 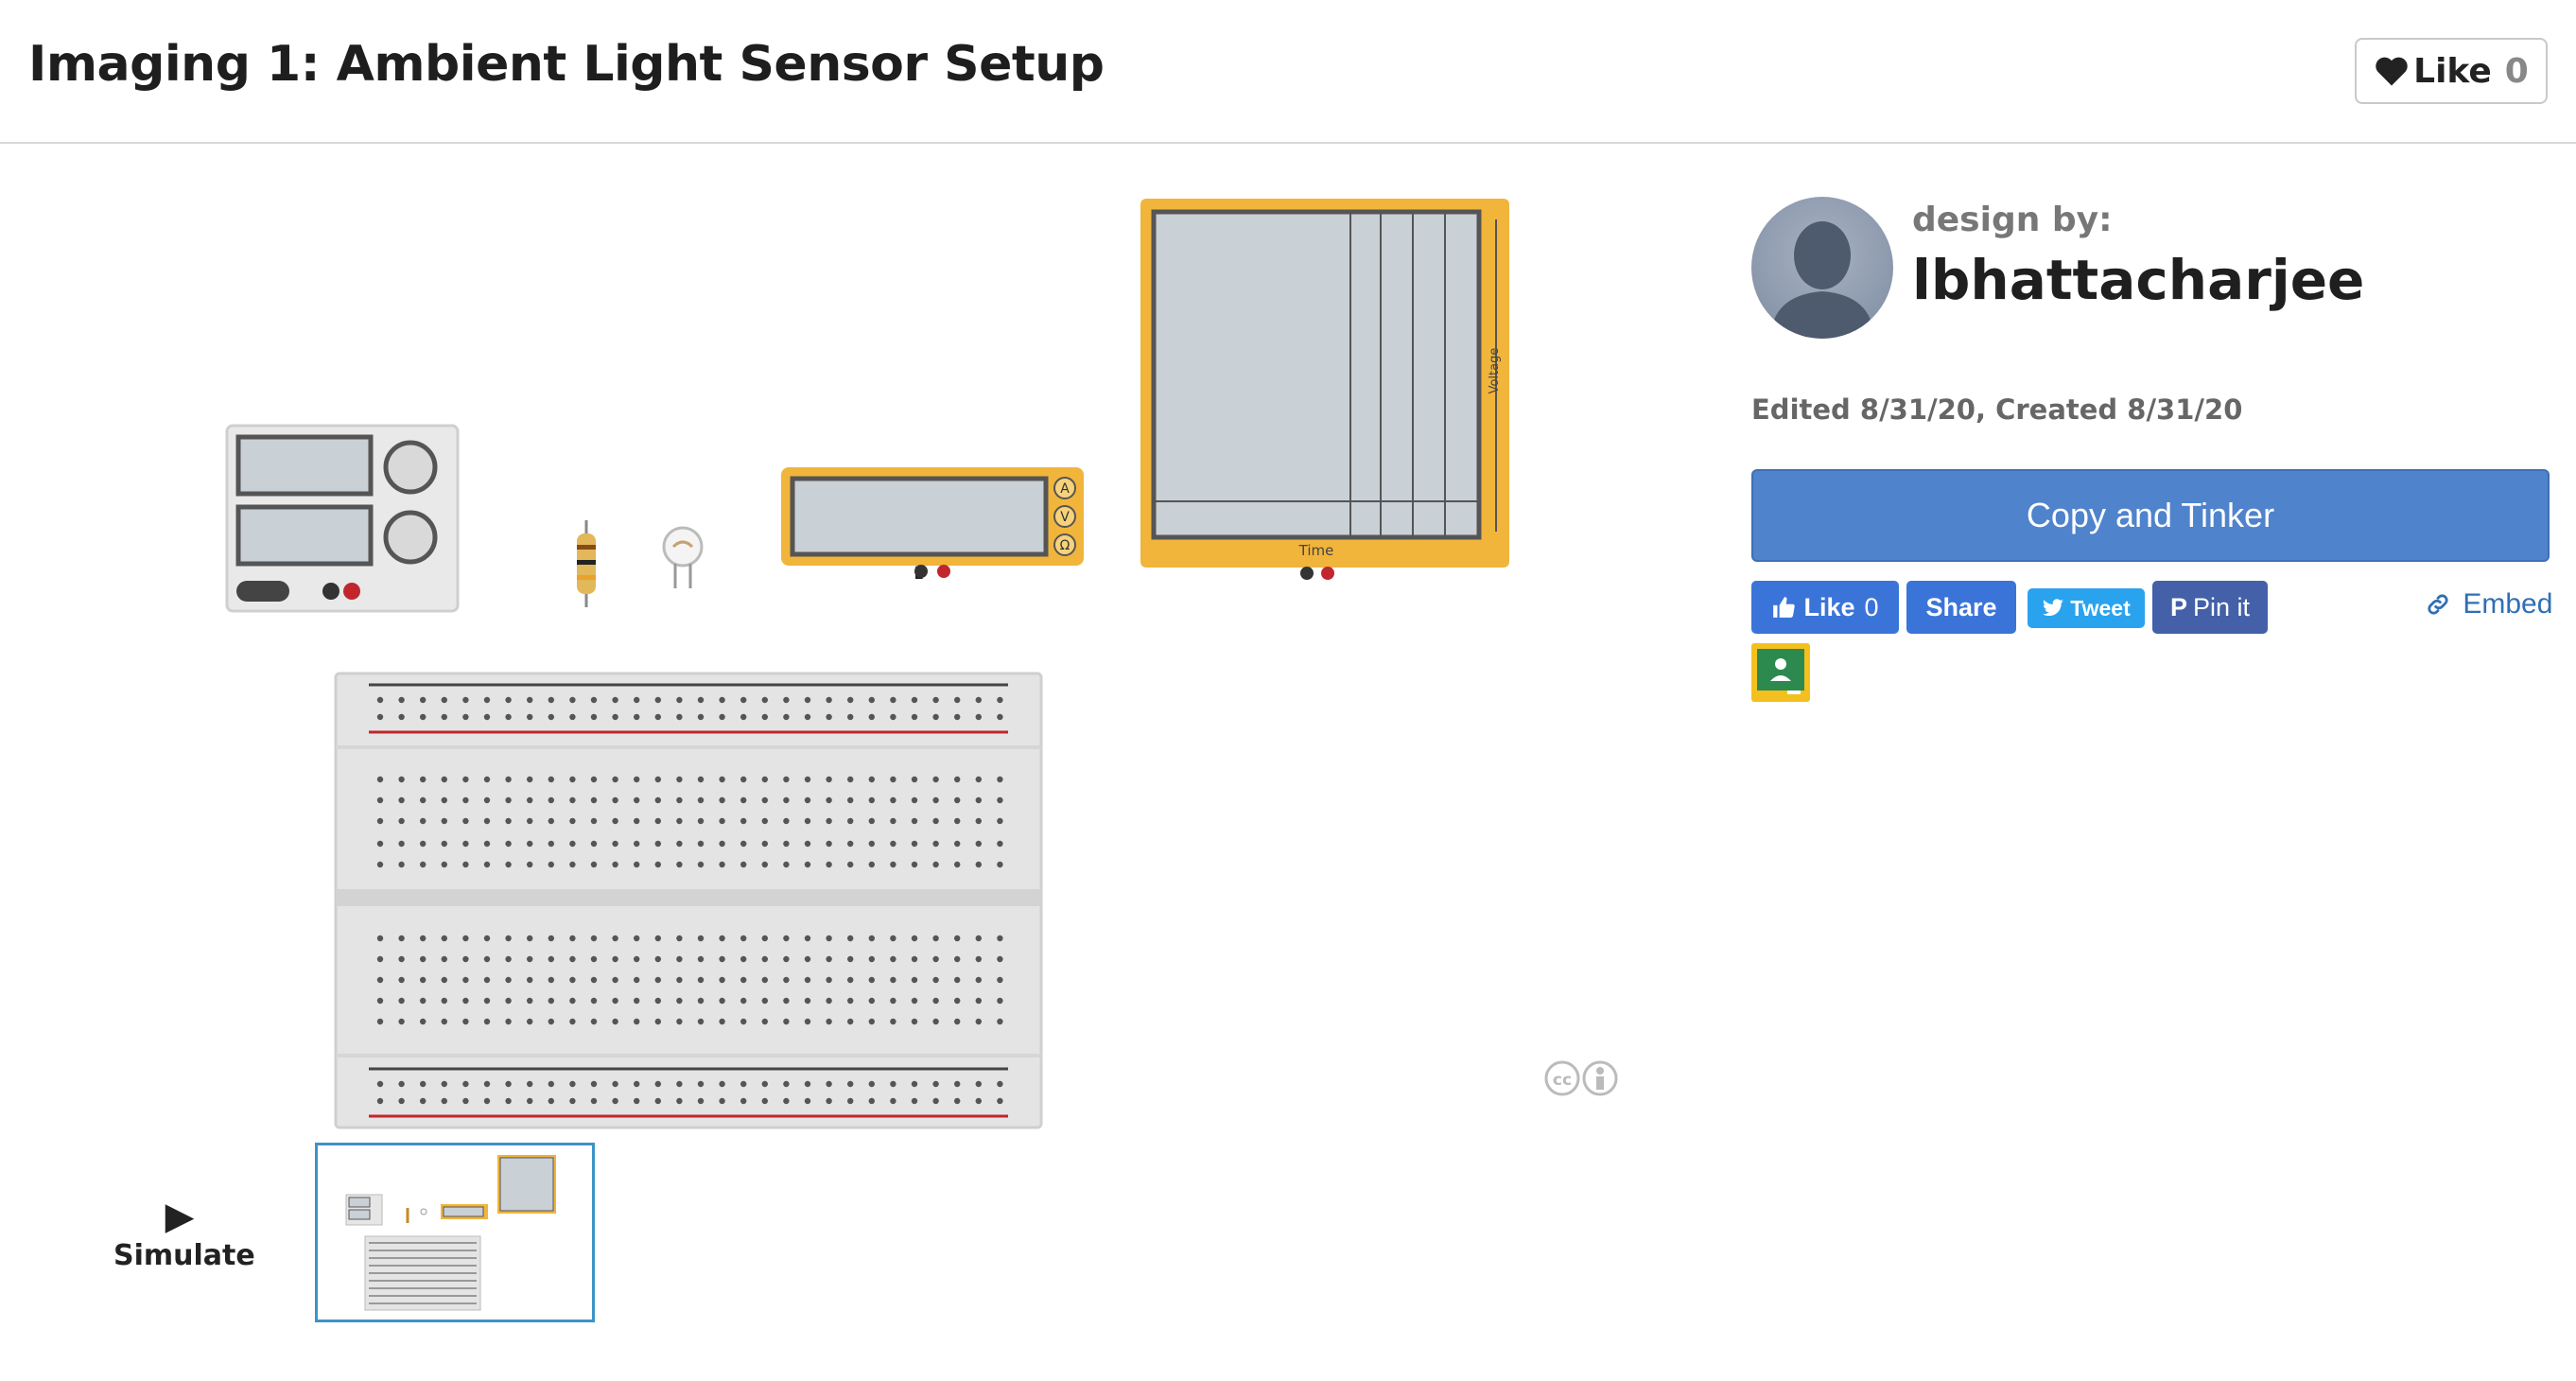 I want to click on like-label: Like, so click(x=2452, y=71).